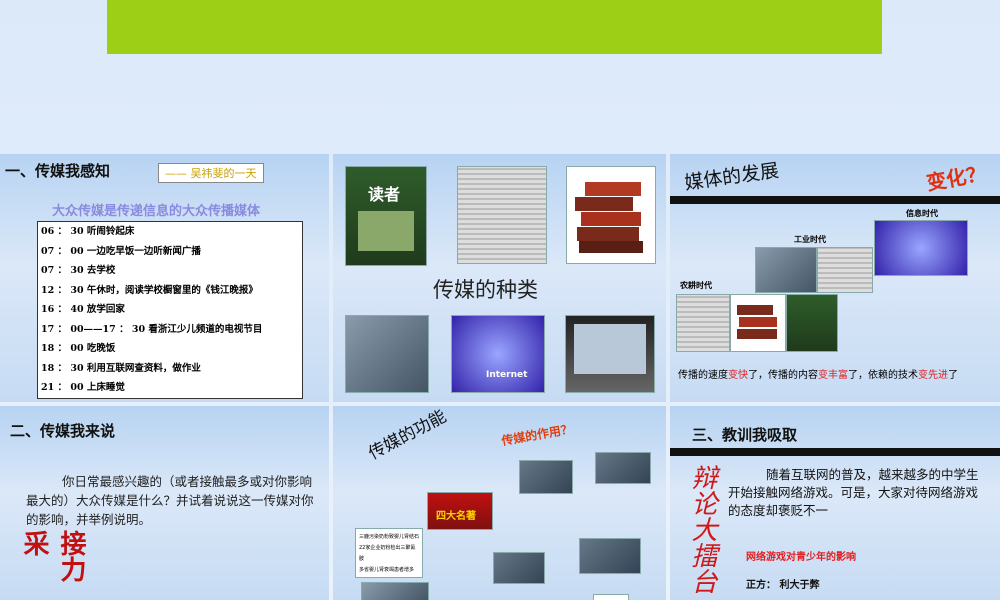  What do you see at coordinates (546, 477) in the screenshot?
I see `news-photo1` at bounding box center [546, 477].